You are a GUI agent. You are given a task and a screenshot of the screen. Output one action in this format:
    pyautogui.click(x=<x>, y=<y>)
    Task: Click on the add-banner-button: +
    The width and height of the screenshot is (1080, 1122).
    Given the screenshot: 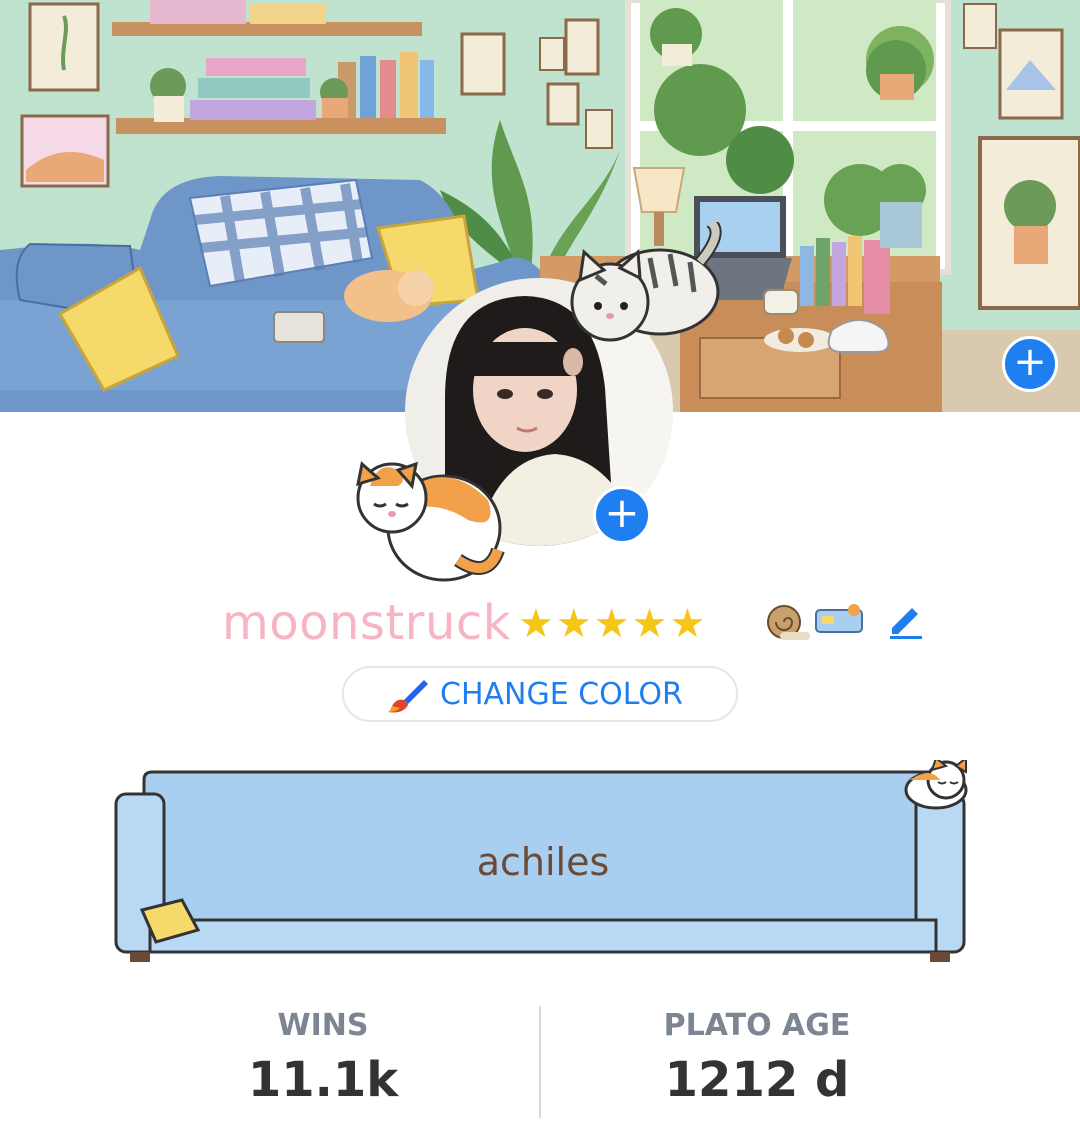 What is the action you would take?
    pyautogui.click(x=1030, y=364)
    